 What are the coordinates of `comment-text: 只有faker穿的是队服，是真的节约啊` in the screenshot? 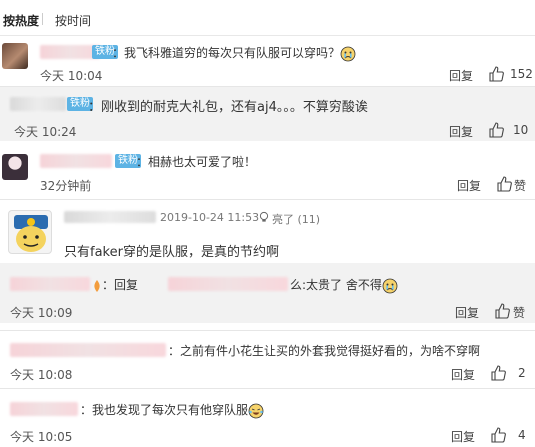 It's located at (171, 252).